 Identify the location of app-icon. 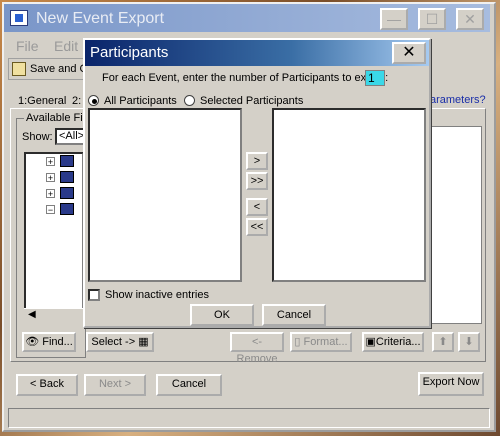
(19, 18).